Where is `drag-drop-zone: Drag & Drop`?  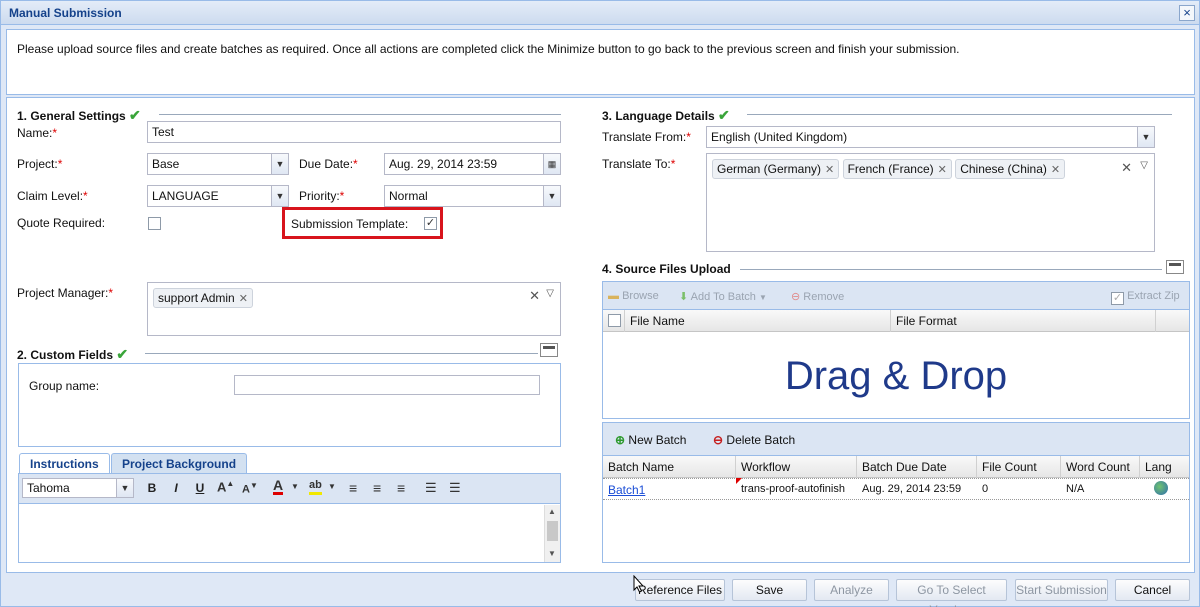 drag-drop-zone: Drag & Drop is located at coordinates (896, 376).